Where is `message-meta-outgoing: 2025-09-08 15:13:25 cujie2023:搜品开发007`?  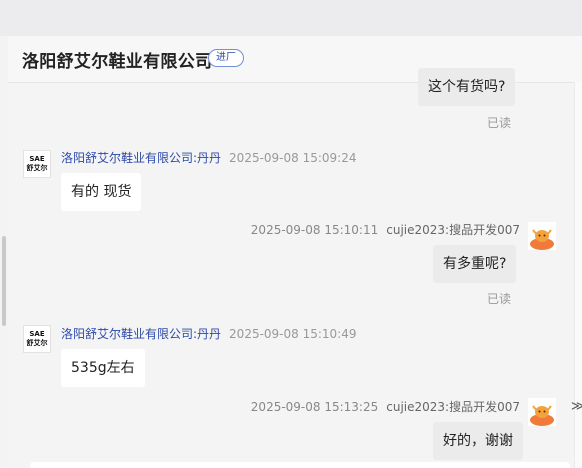
message-meta-outgoing: 2025-09-08 15:13:25 cujie2023:搜品开发007 is located at coordinates (385, 406).